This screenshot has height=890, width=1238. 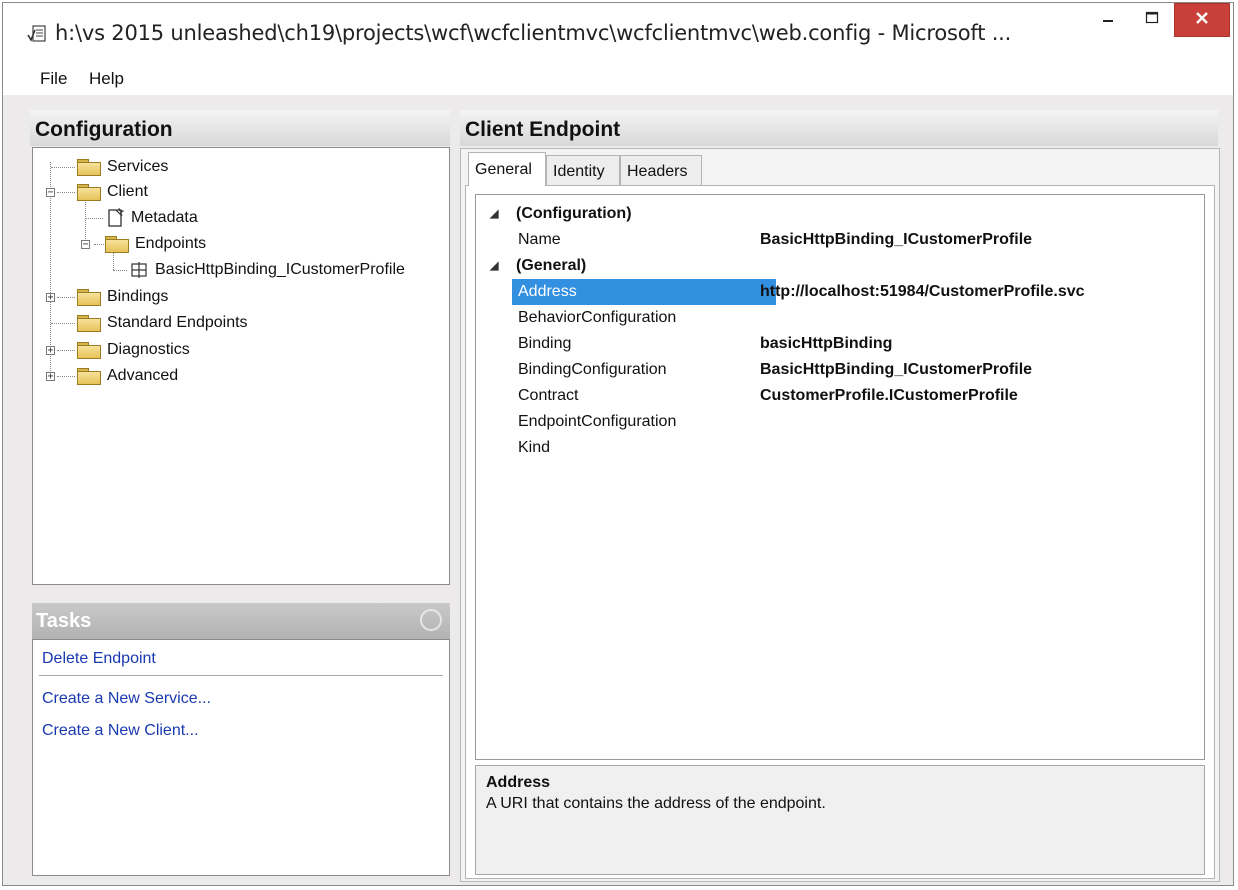 What do you see at coordinates (138, 166) in the screenshot?
I see `tree-item-label: Services` at bounding box center [138, 166].